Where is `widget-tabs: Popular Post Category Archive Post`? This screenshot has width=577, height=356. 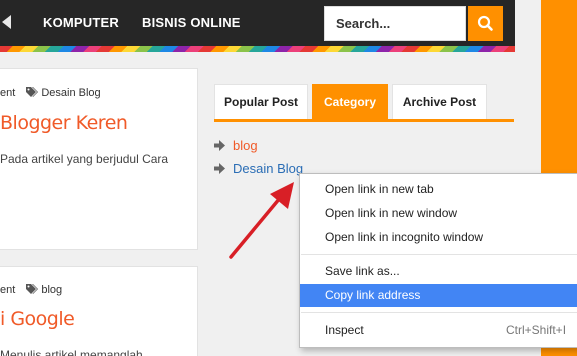
widget-tabs: Popular Post Category Archive Post is located at coordinates (364, 103).